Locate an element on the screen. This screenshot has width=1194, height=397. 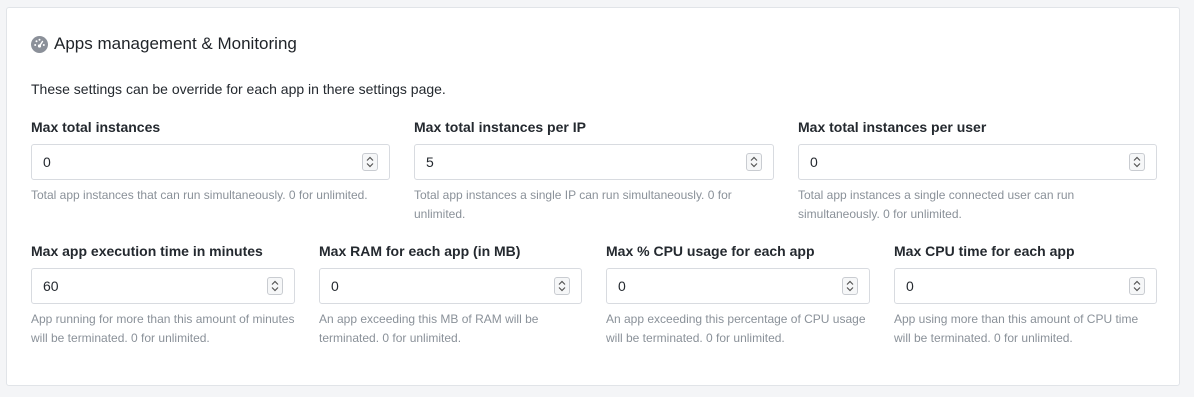
field-label: Max total instances is located at coordinates (96, 127).